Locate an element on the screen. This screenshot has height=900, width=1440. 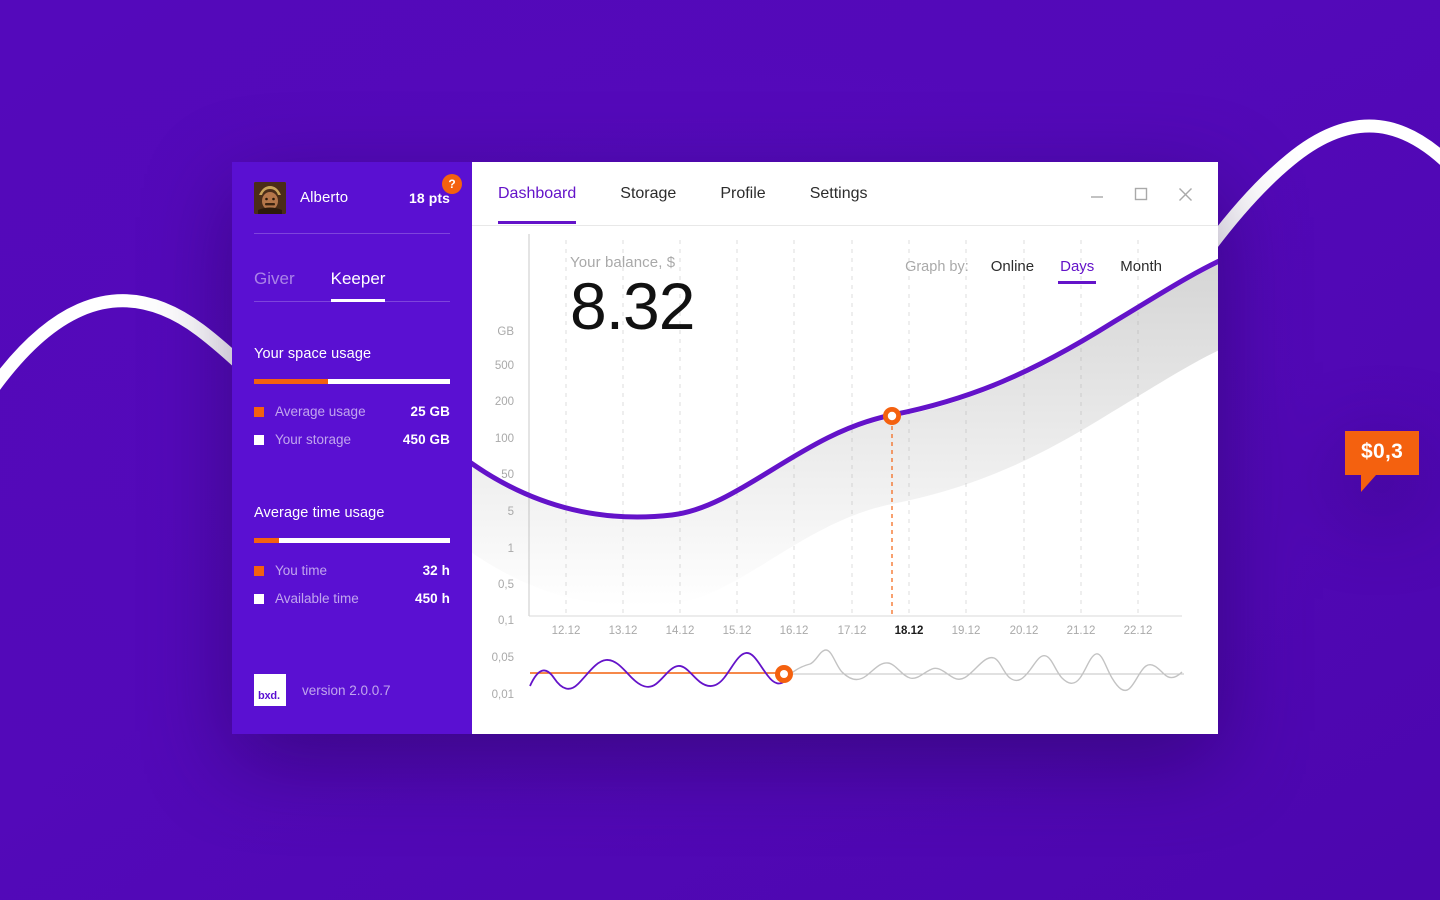
range-option-online: Online is located at coordinates (1012, 271).